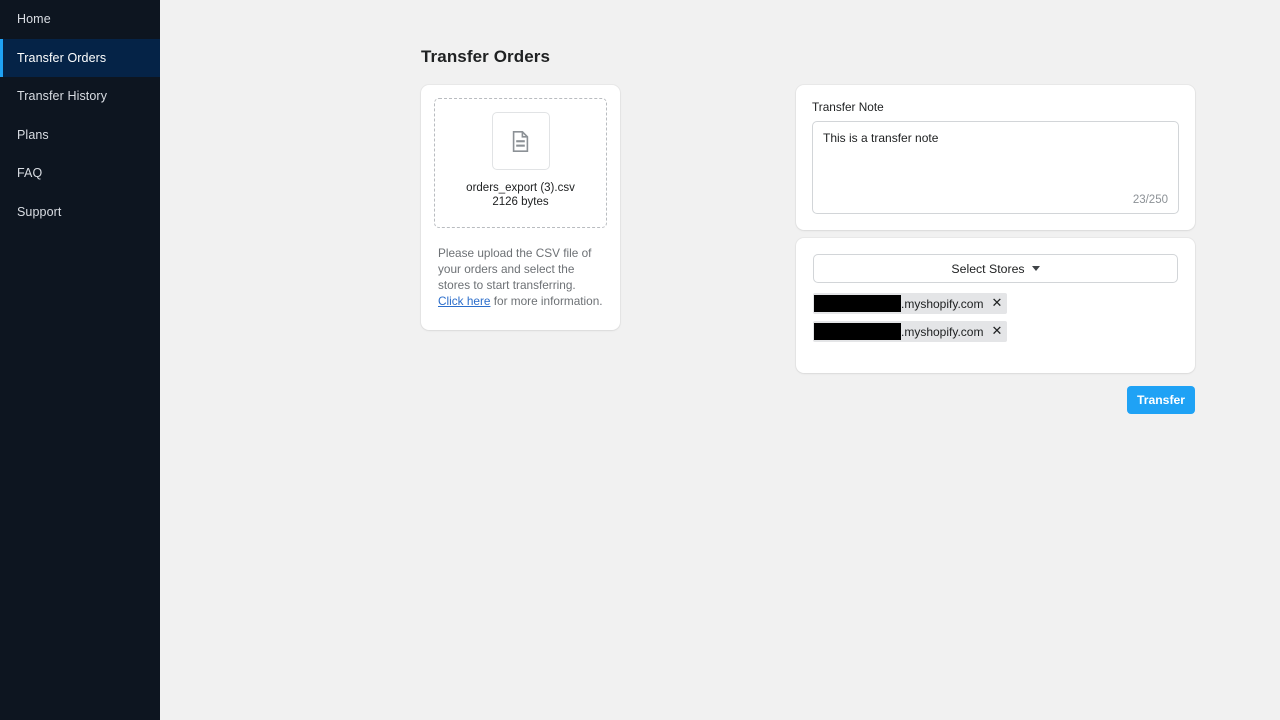 Image resolution: width=1280 pixels, height=720 pixels. Describe the element at coordinates (995, 167) in the screenshot. I see `transfer-note-textarea: This is a transfer note 23/250` at that location.